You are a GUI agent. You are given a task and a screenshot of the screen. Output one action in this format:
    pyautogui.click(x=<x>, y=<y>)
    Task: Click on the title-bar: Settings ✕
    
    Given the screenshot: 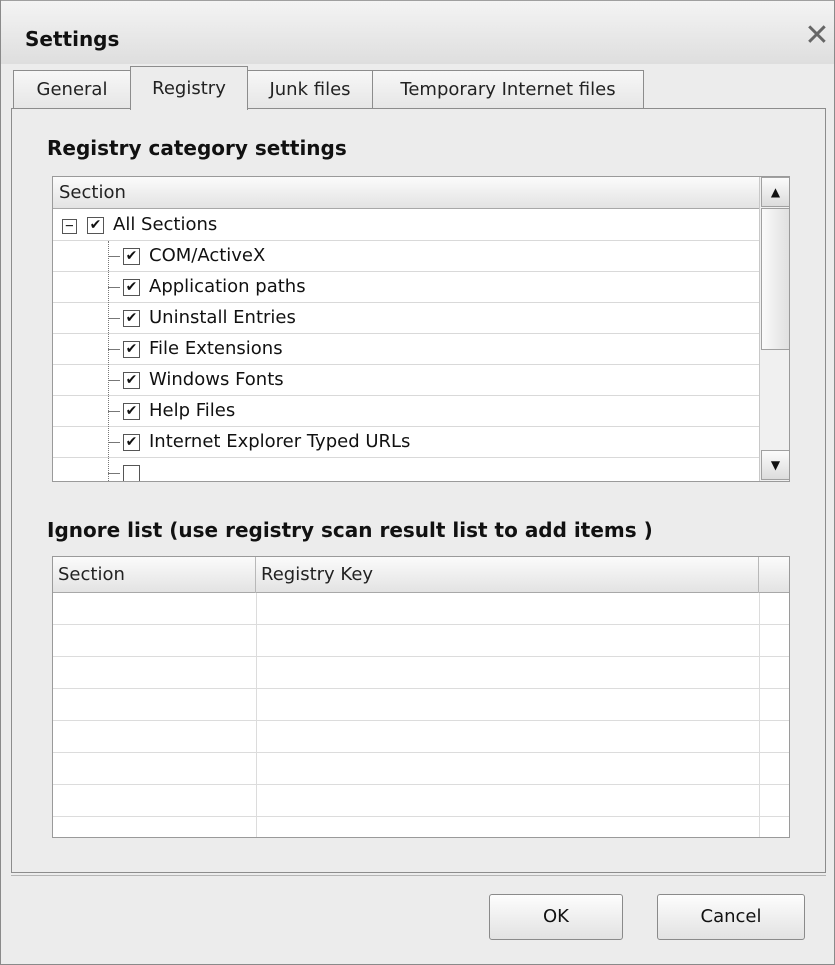 What is the action you would take?
    pyautogui.click(x=417, y=32)
    